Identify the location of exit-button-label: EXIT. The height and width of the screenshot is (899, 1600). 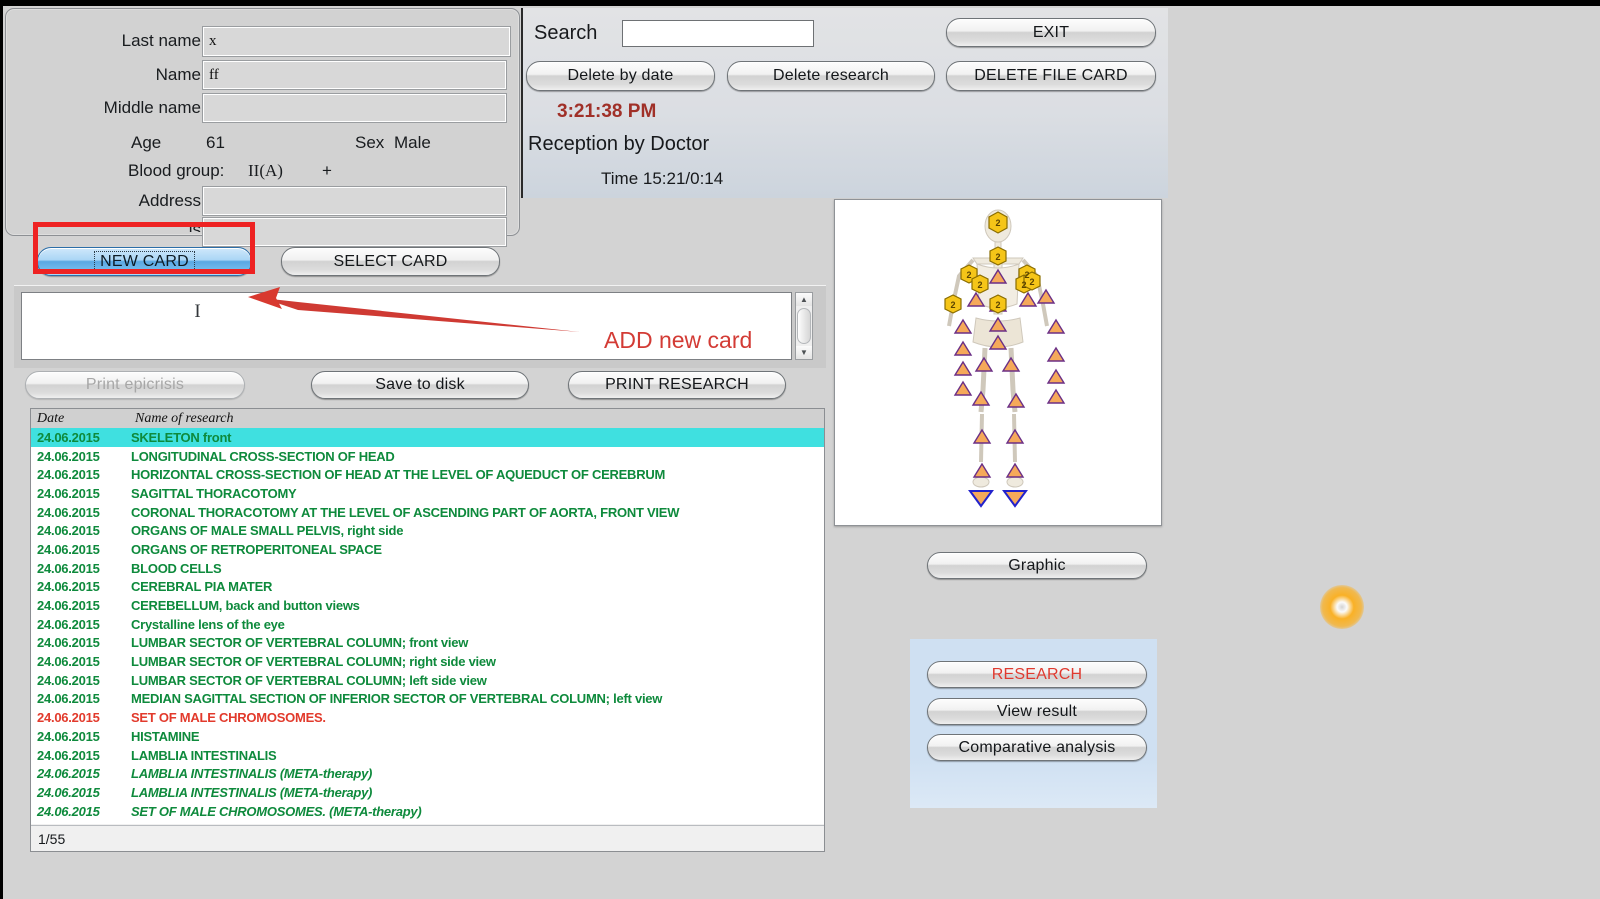
(1051, 32).